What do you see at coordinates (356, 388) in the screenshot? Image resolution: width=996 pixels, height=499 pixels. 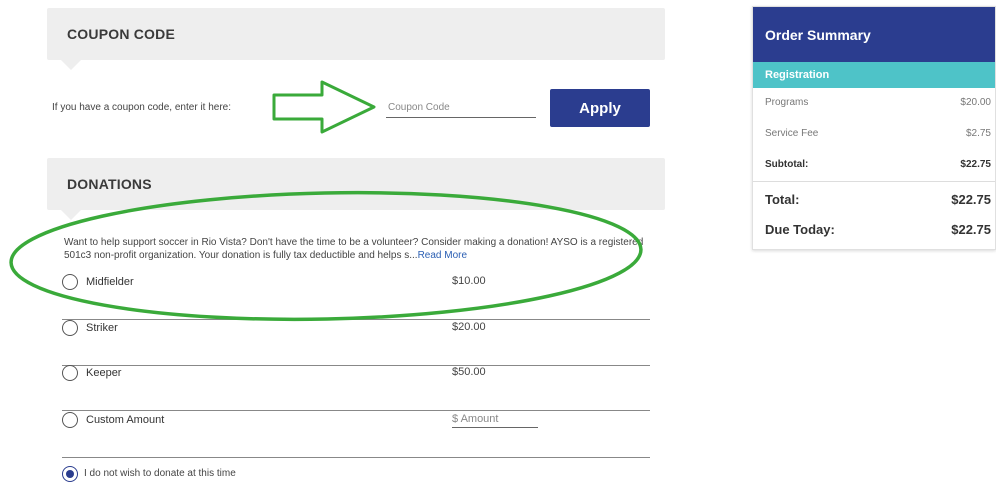 I see `donation-option-keeper: Keeper $50.00` at bounding box center [356, 388].